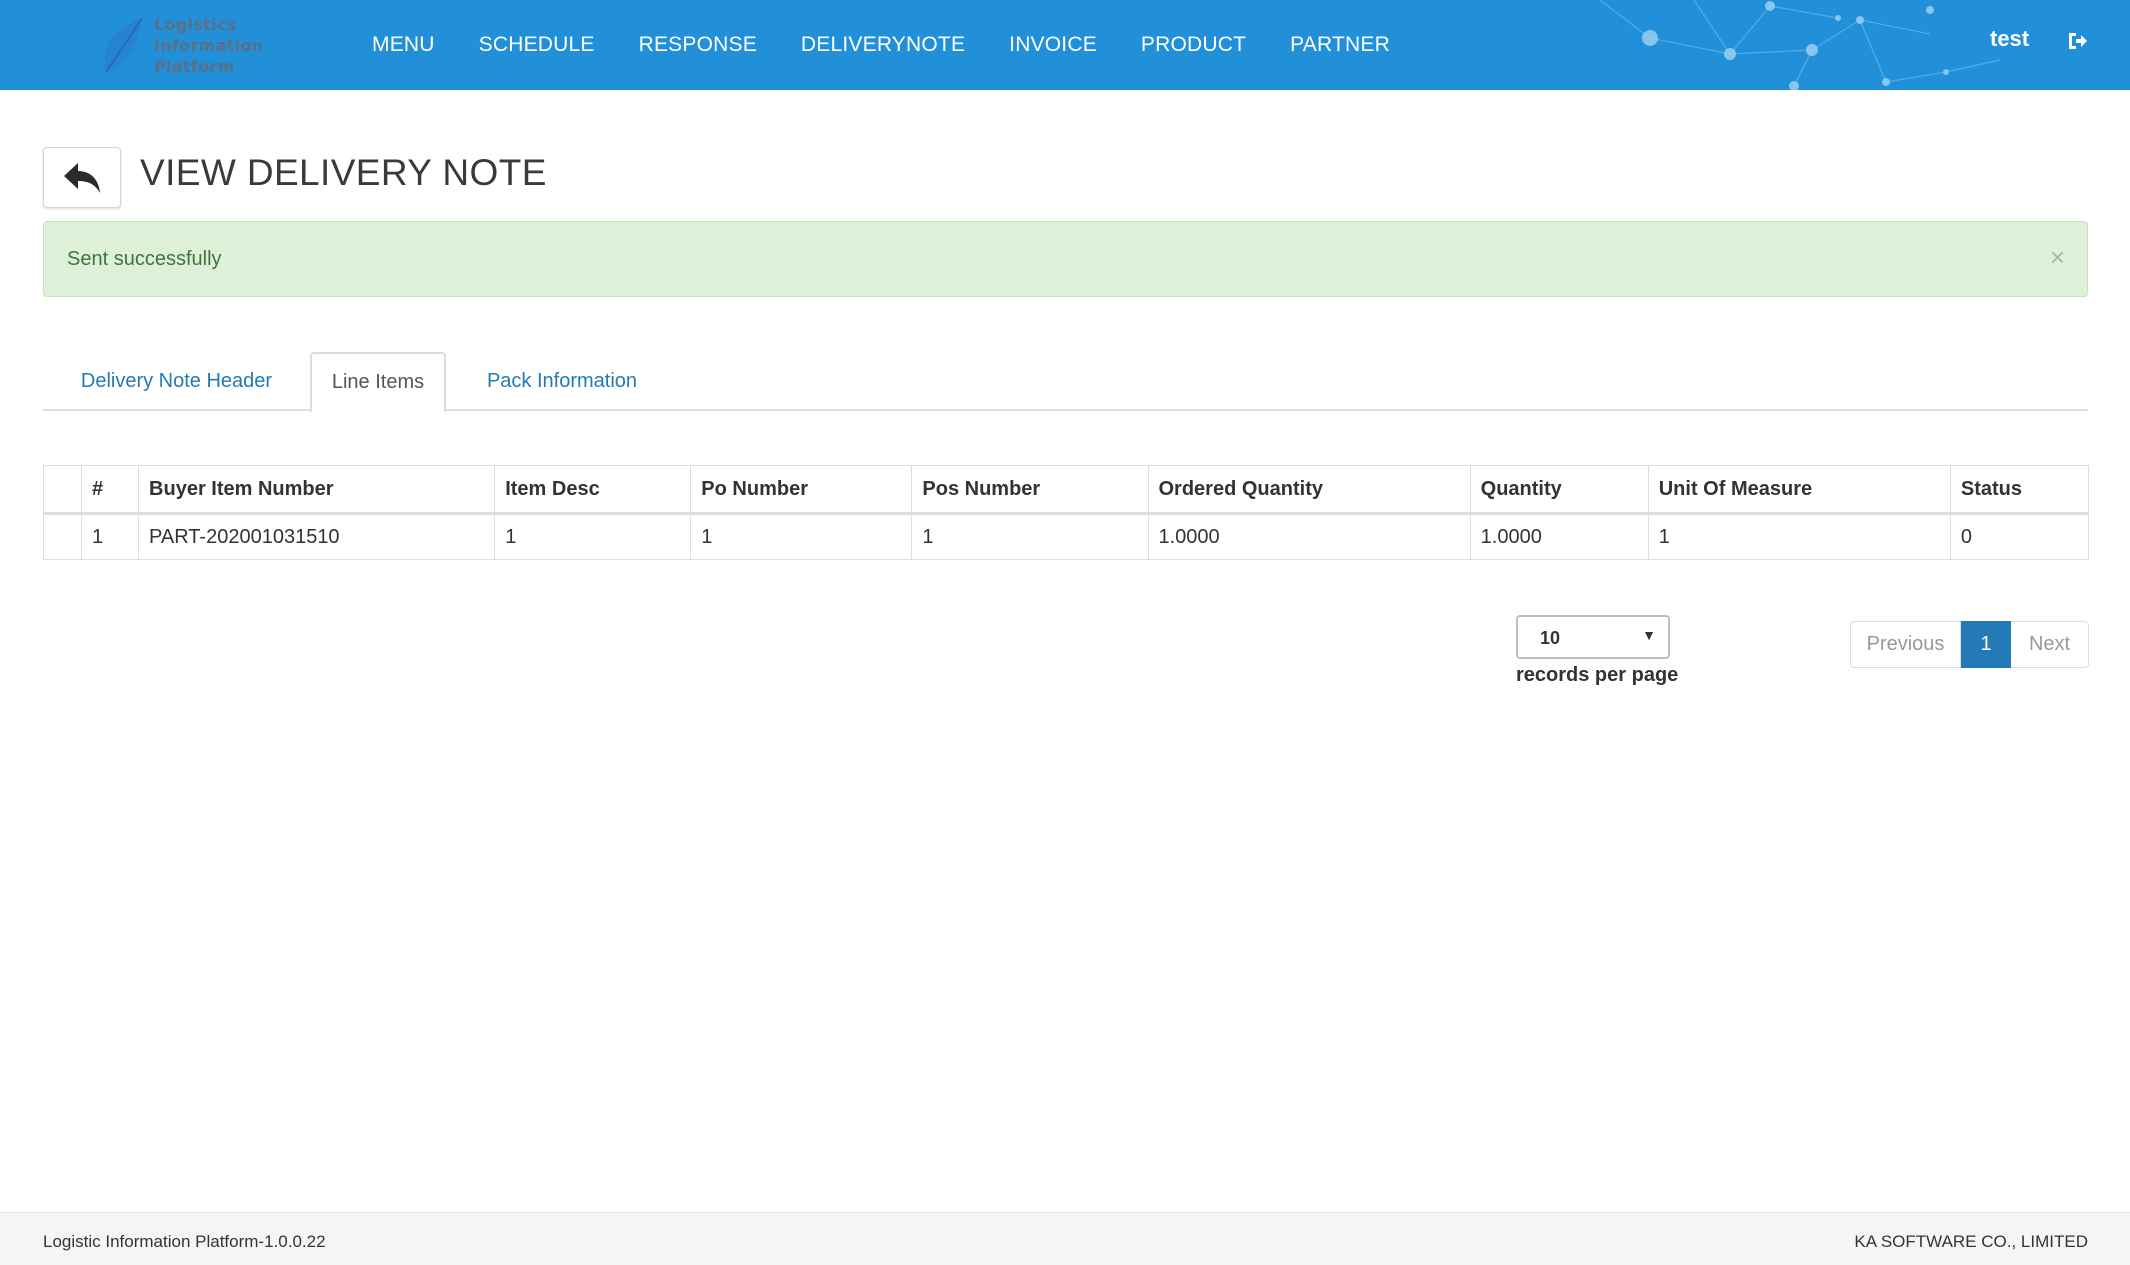  Describe the element at coordinates (1597, 675) in the screenshot. I see `records-per-page-label: records per page` at that location.